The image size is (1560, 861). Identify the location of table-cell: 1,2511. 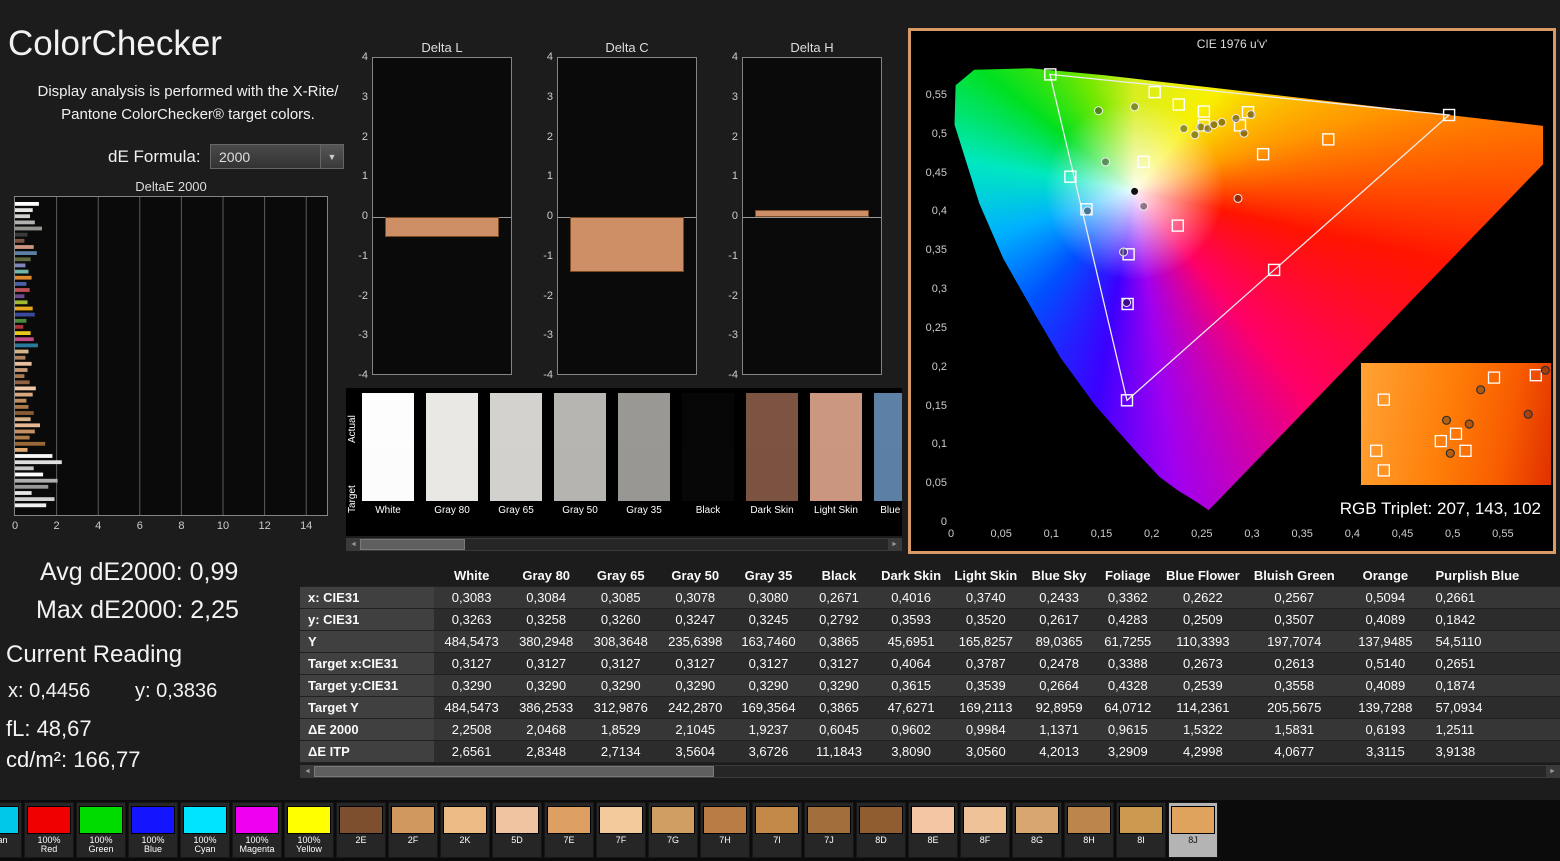
(1493, 729).